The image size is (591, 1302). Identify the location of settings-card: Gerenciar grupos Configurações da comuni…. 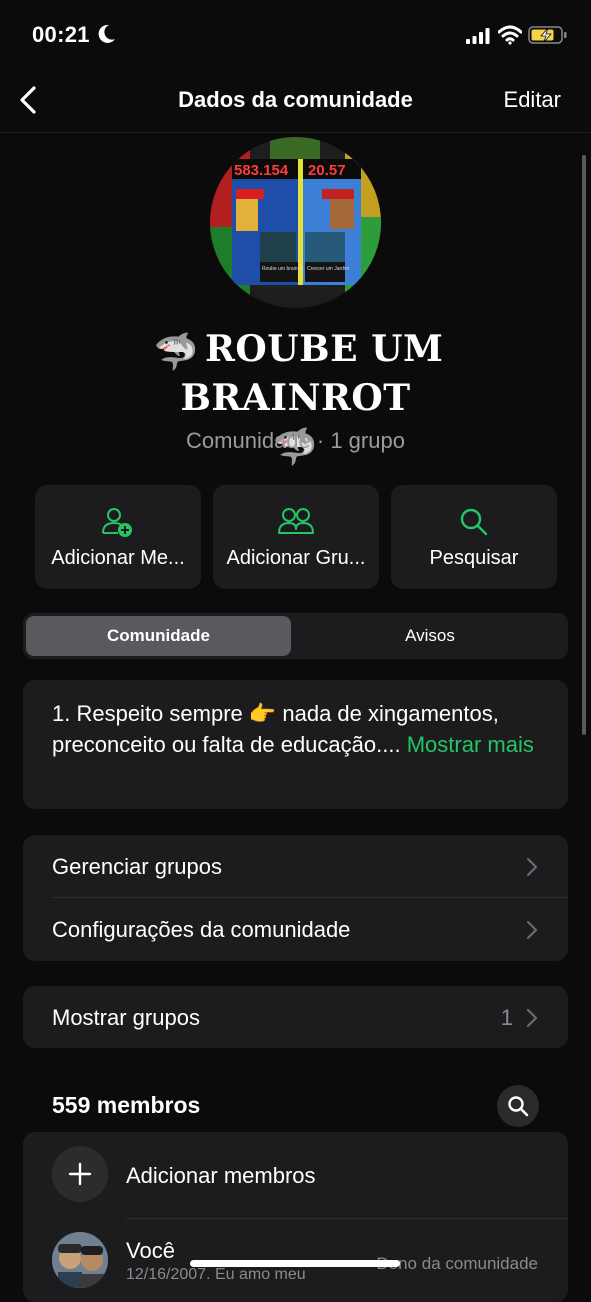
(295, 898).